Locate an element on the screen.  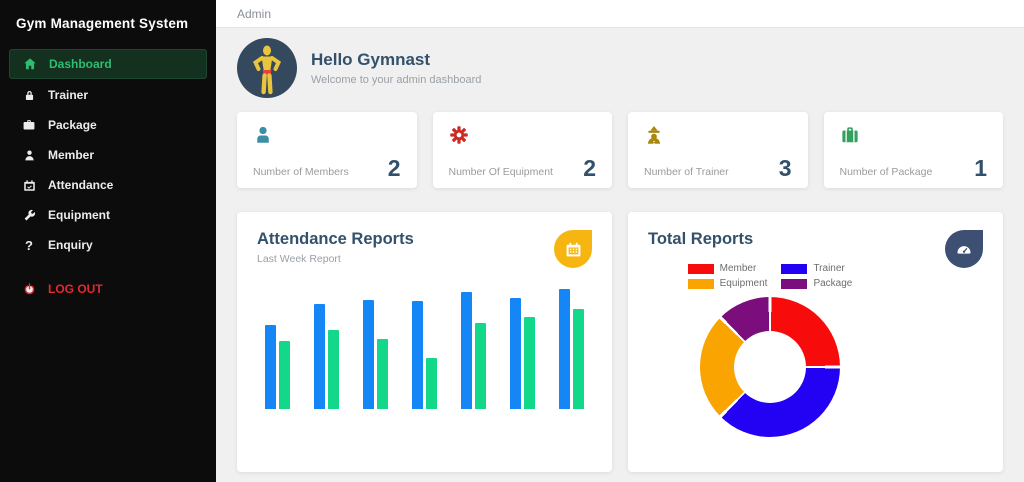
sidebar-item-trainer: Trainer is located at coordinates (108, 95).